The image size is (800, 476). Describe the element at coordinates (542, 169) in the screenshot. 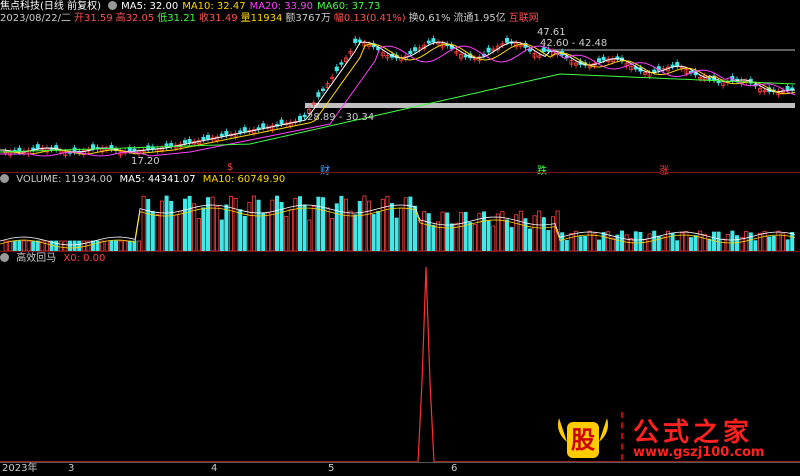

I see `event-tag-drop: 跌` at that location.